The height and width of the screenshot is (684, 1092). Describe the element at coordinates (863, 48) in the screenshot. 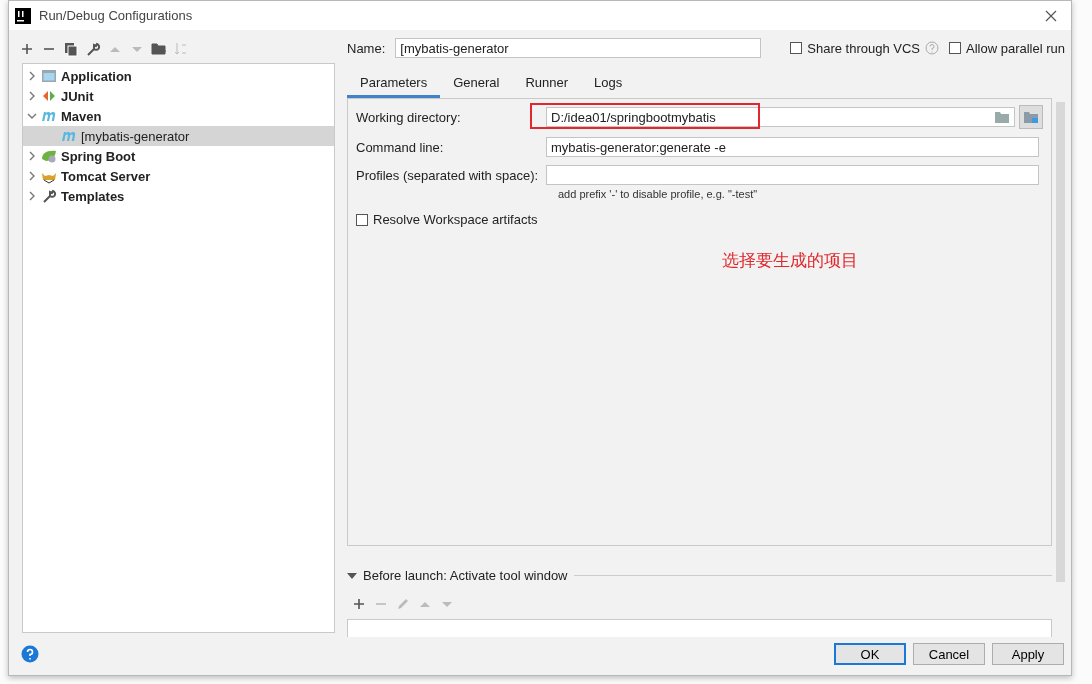

I see `checkbox-label: Share through VCS` at that location.